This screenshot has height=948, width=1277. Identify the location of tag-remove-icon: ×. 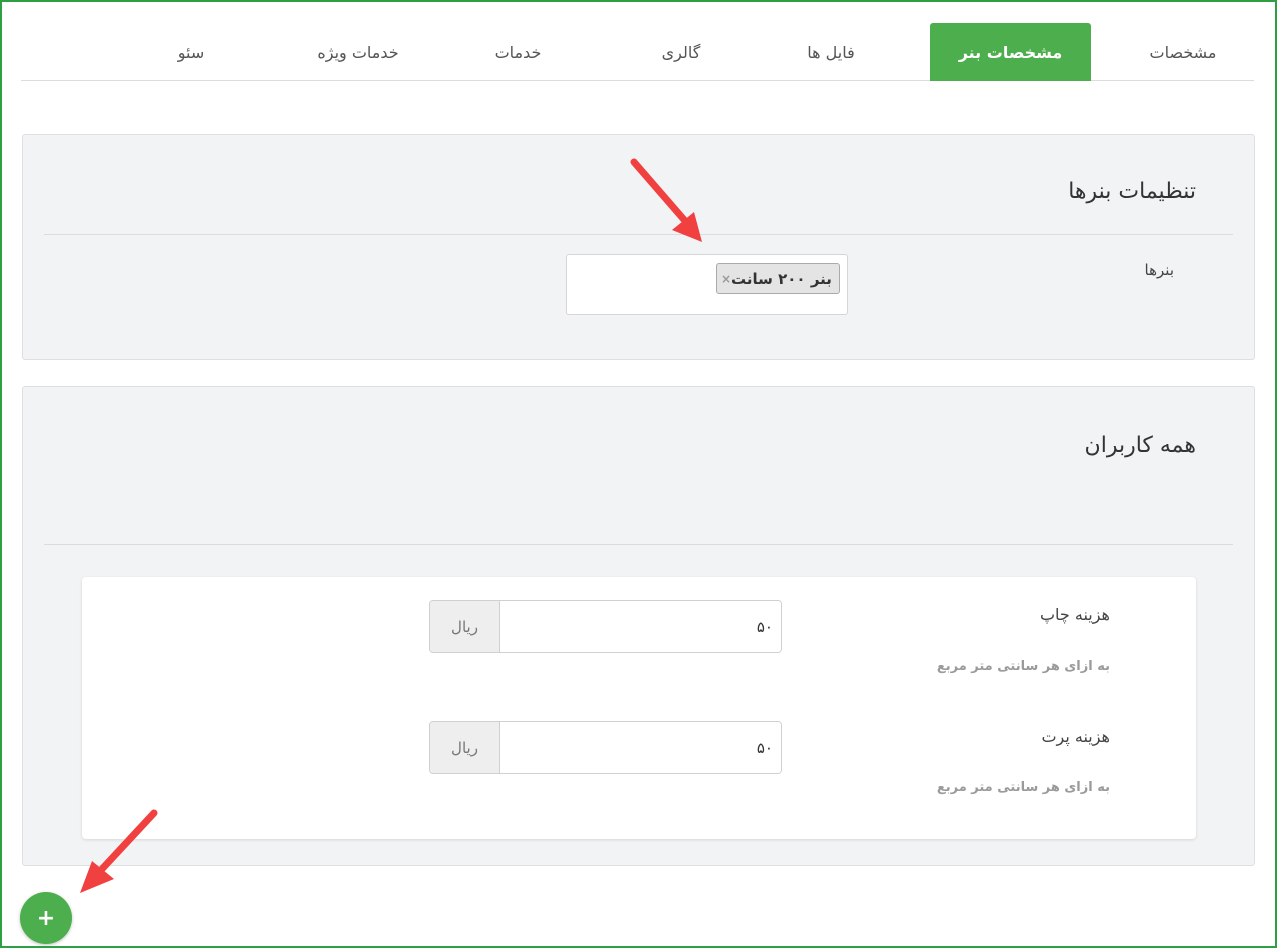
(726, 279).